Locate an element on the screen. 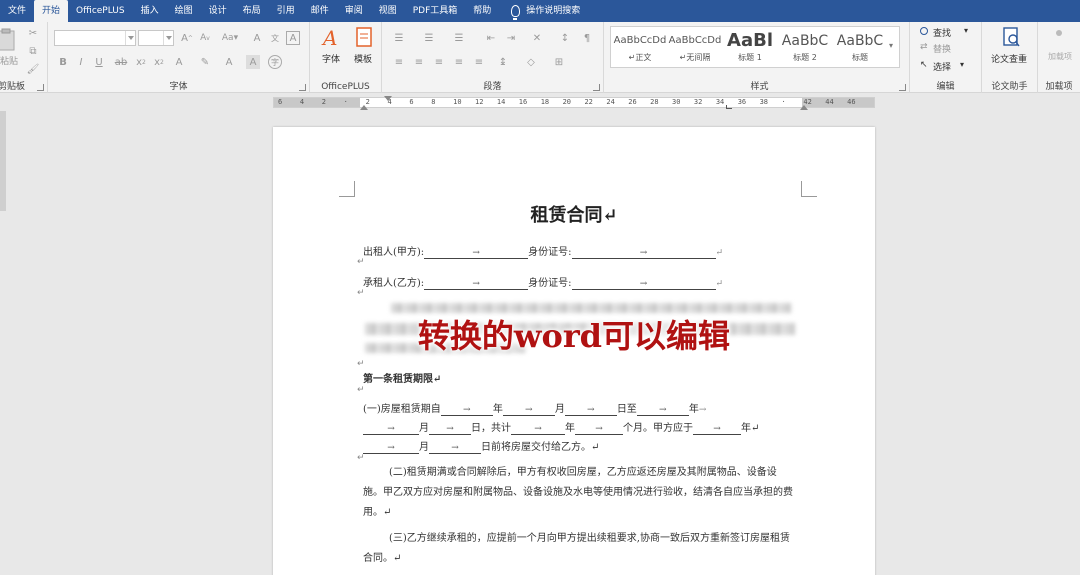 The image size is (1080, 575). officeplus-template-button: 模板 is located at coordinates (364, 48).